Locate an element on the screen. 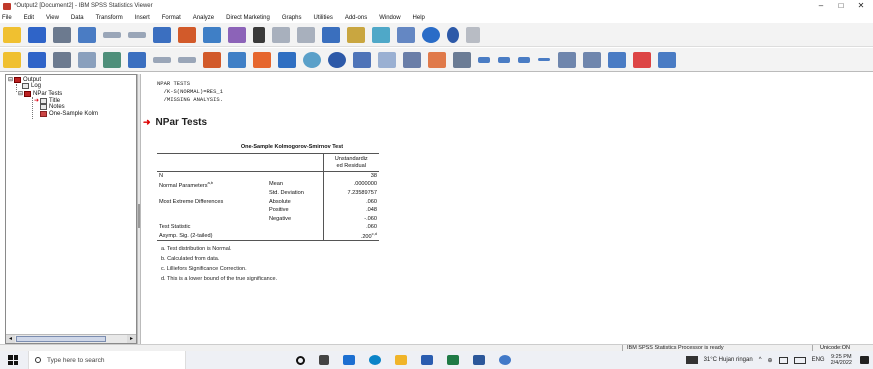 This screenshot has width=873, height=369. goto-variable-output-icon is located at coordinates (262, 59).